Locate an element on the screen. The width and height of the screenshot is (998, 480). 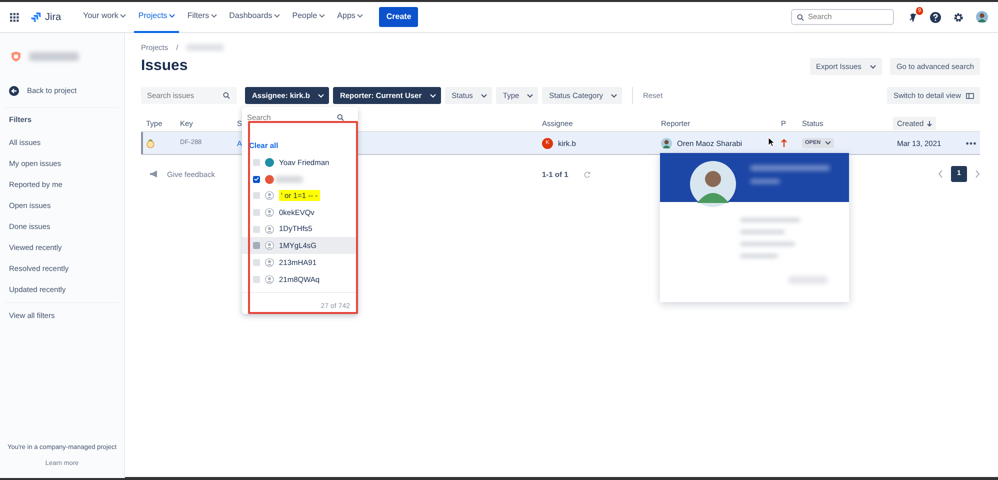
settings-icon is located at coordinates (958, 17).